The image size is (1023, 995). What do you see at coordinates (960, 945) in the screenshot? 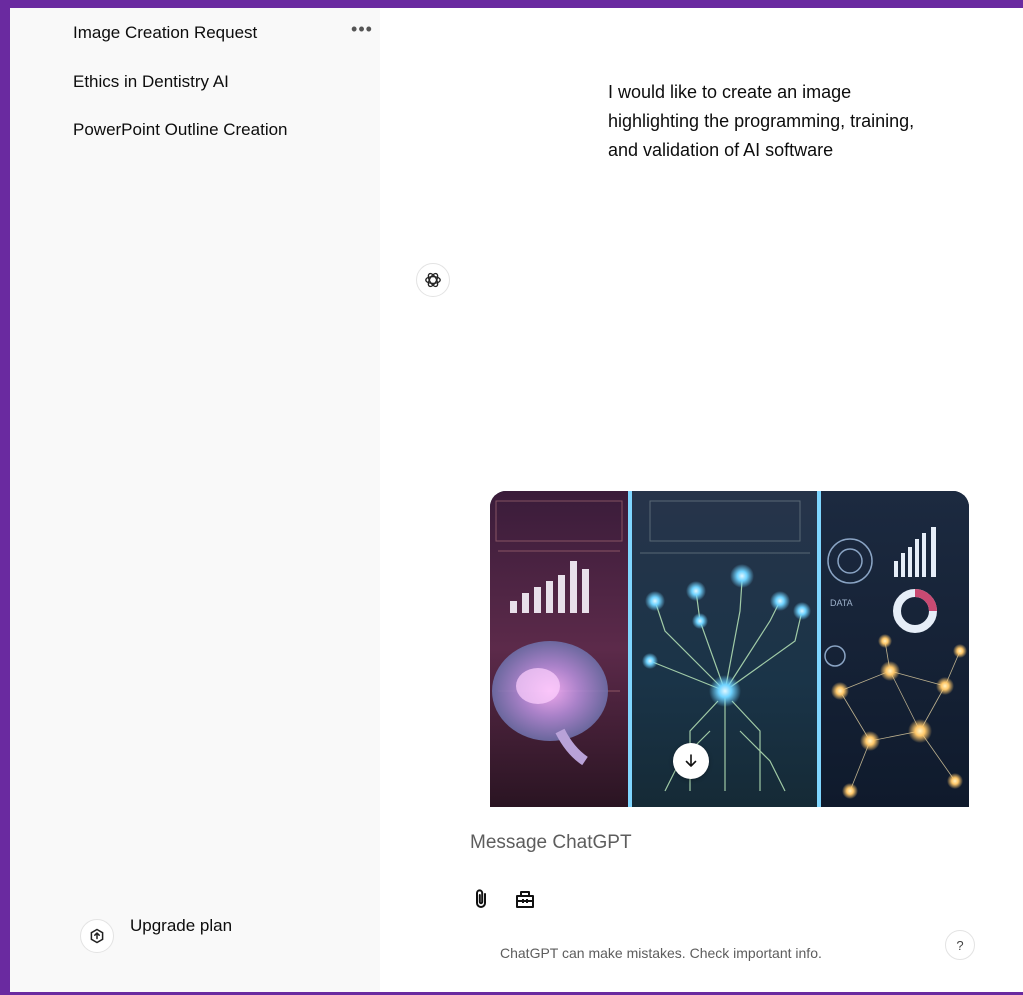
I see `help-button: ?` at bounding box center [960, 945].